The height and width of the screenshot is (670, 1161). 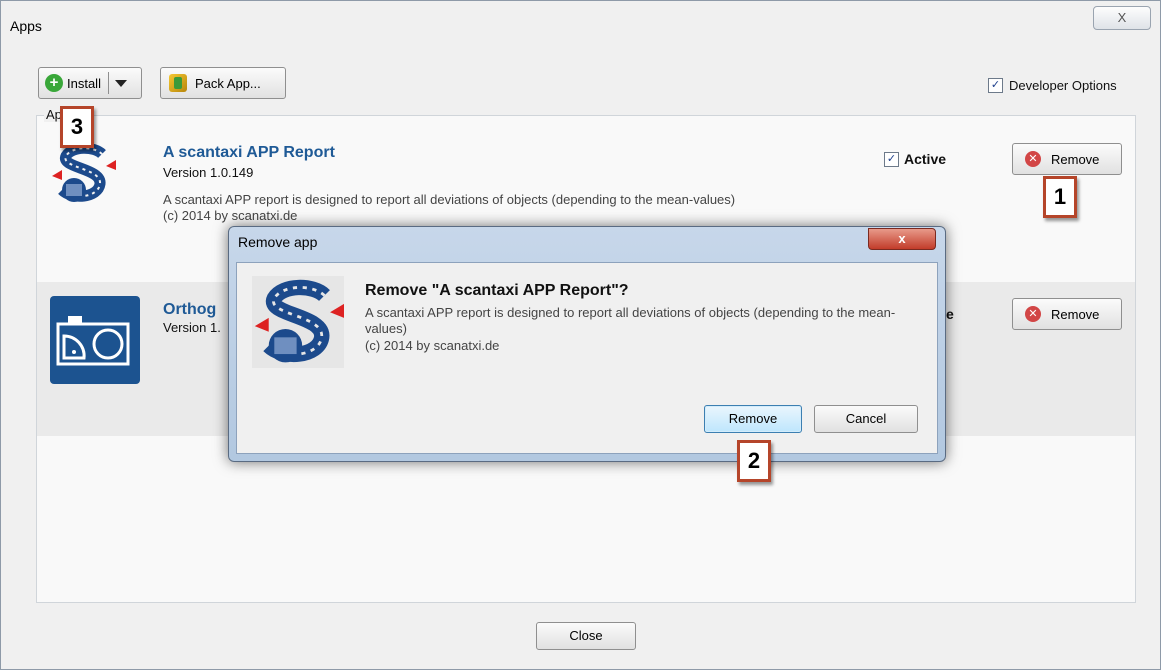 What do you see at coordinates (1060, 197) in the screenshot?
I see `callout-1: 1` at bounding box center [1060, 197].